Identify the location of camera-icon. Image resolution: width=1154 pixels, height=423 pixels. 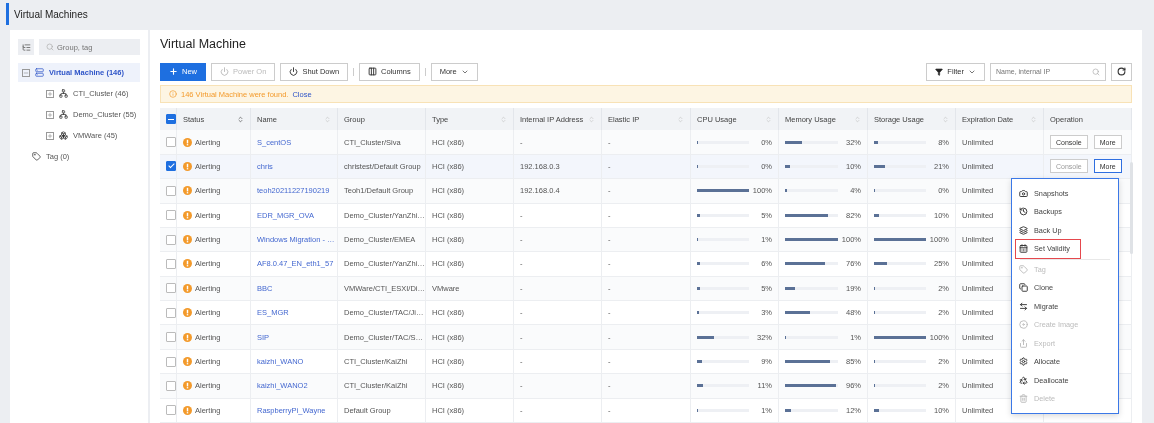
(1023, 193).